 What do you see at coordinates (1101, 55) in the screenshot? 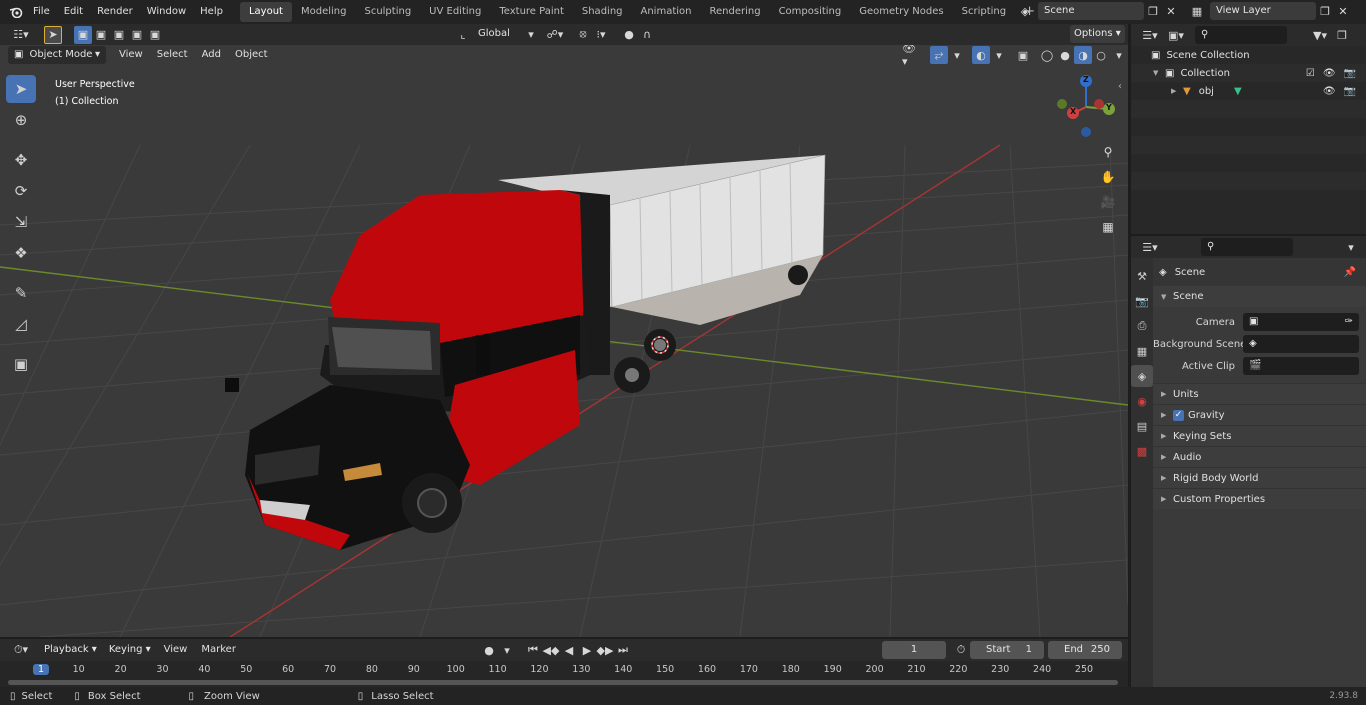
I see `rendered-shading-icon: ○` at bounding box center [1101, 55].